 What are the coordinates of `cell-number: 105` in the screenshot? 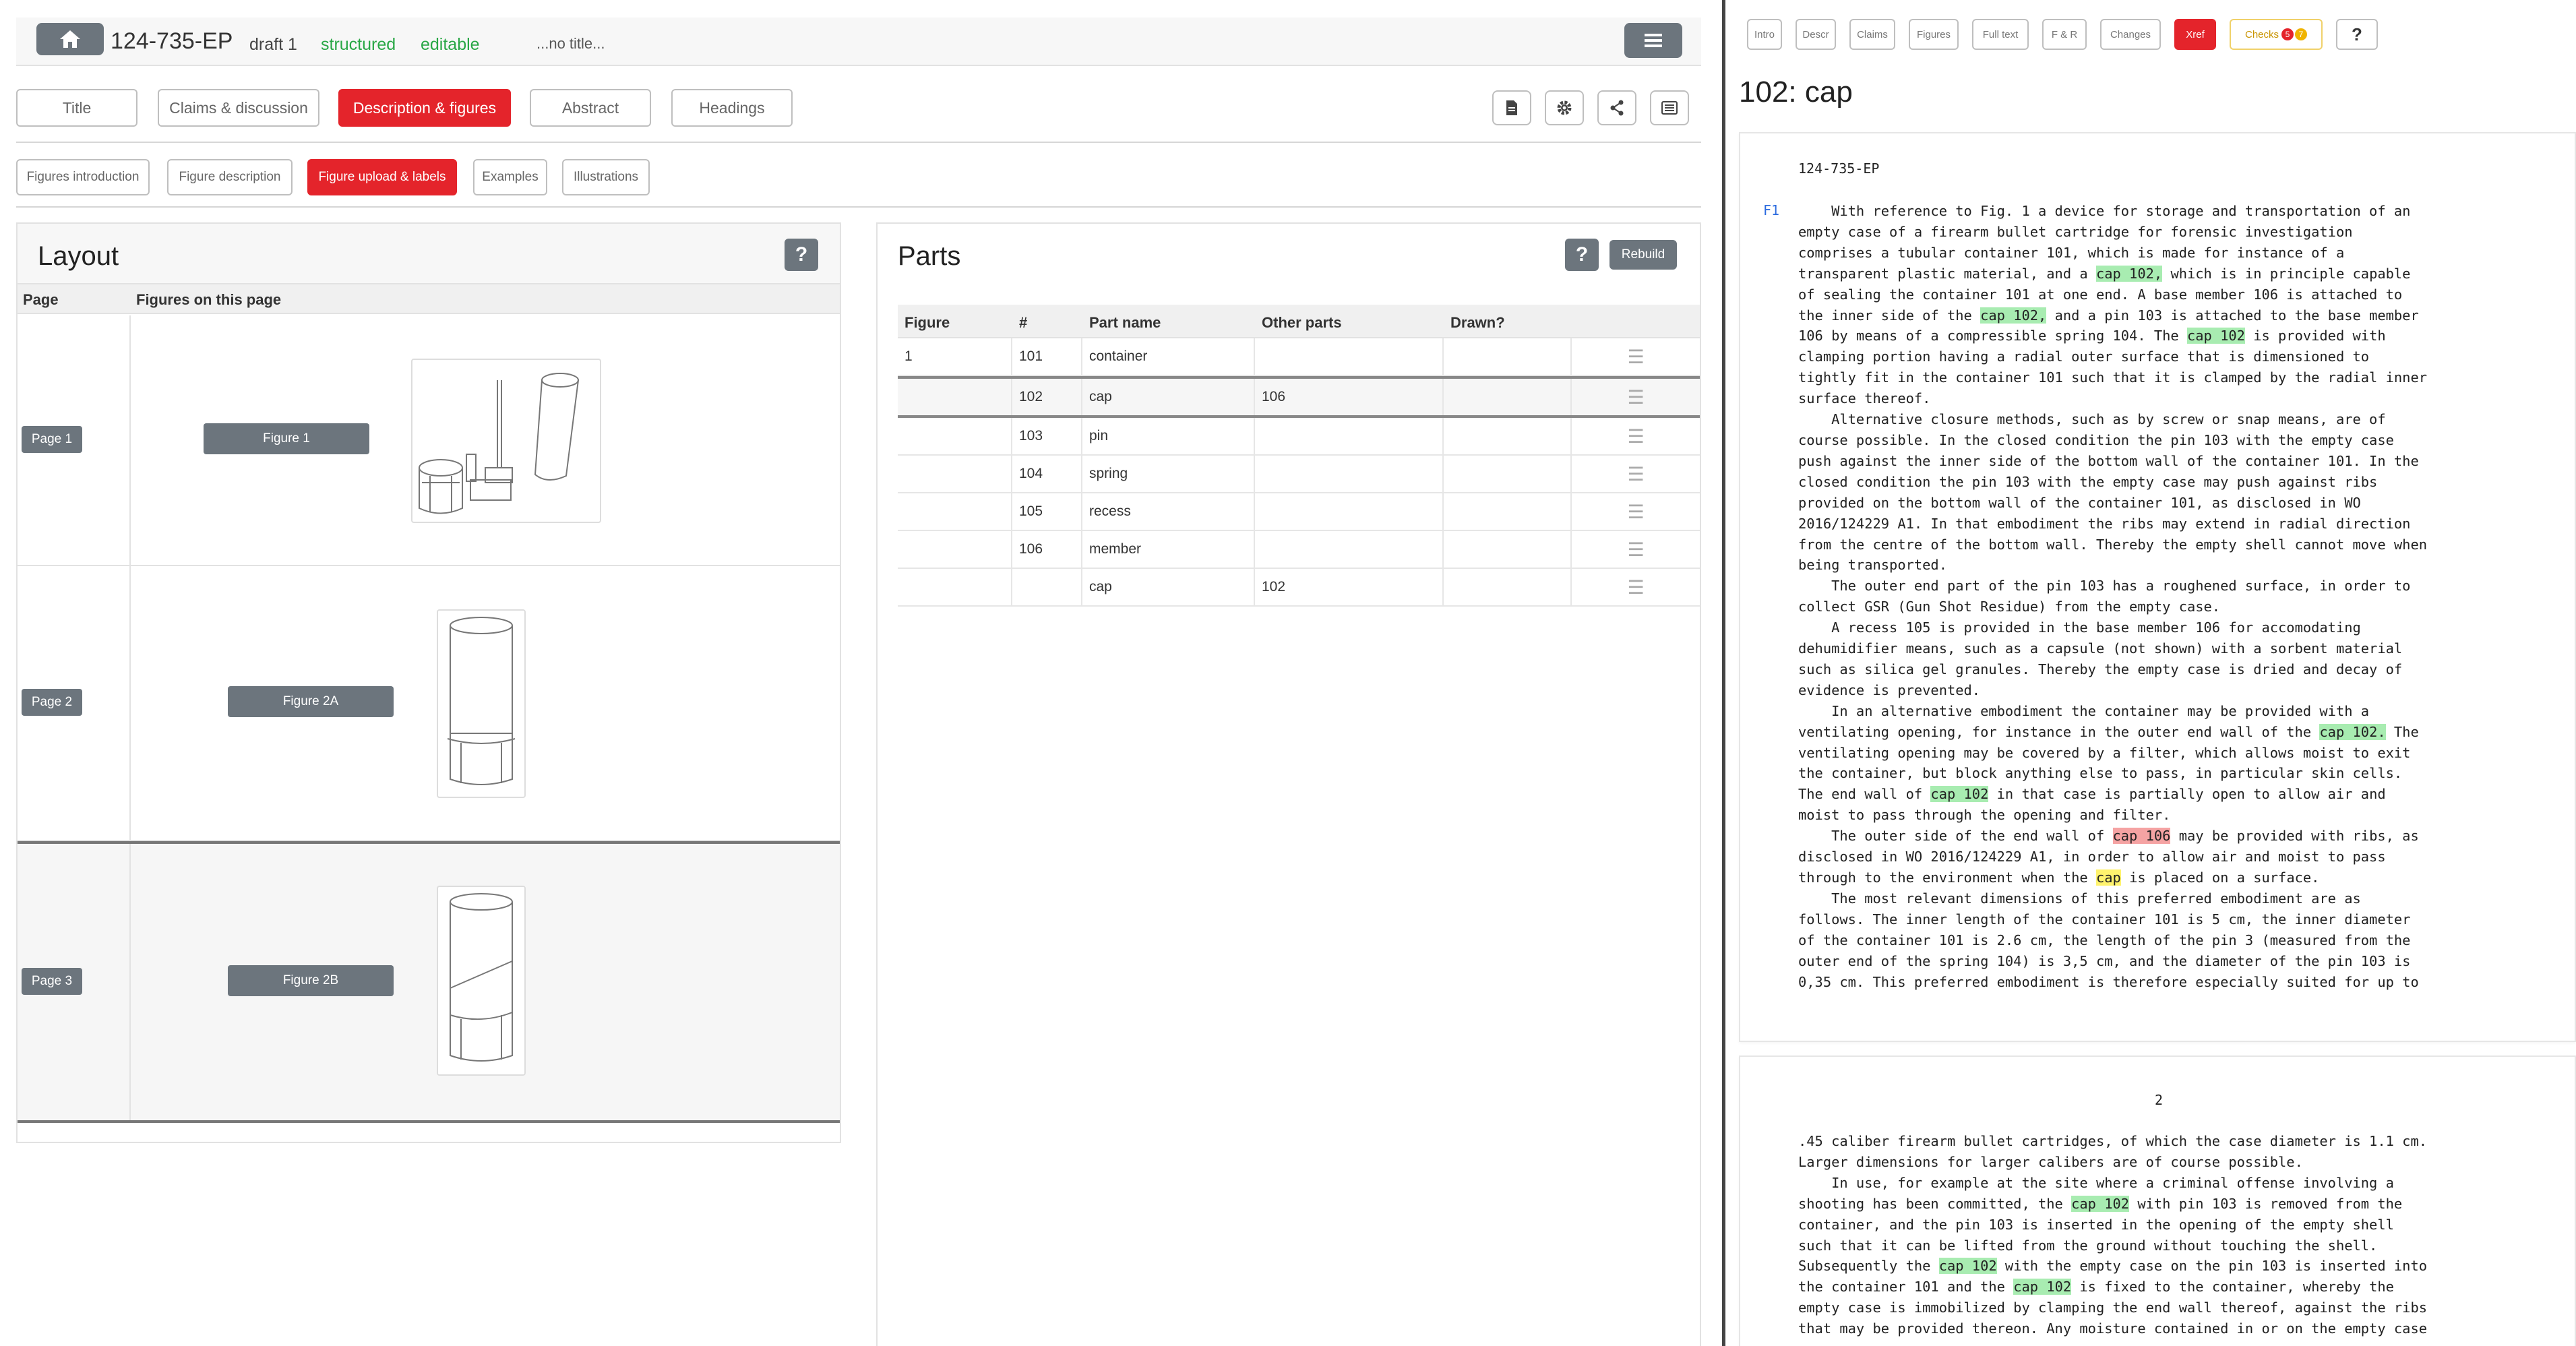 It's located at (1047, 512).